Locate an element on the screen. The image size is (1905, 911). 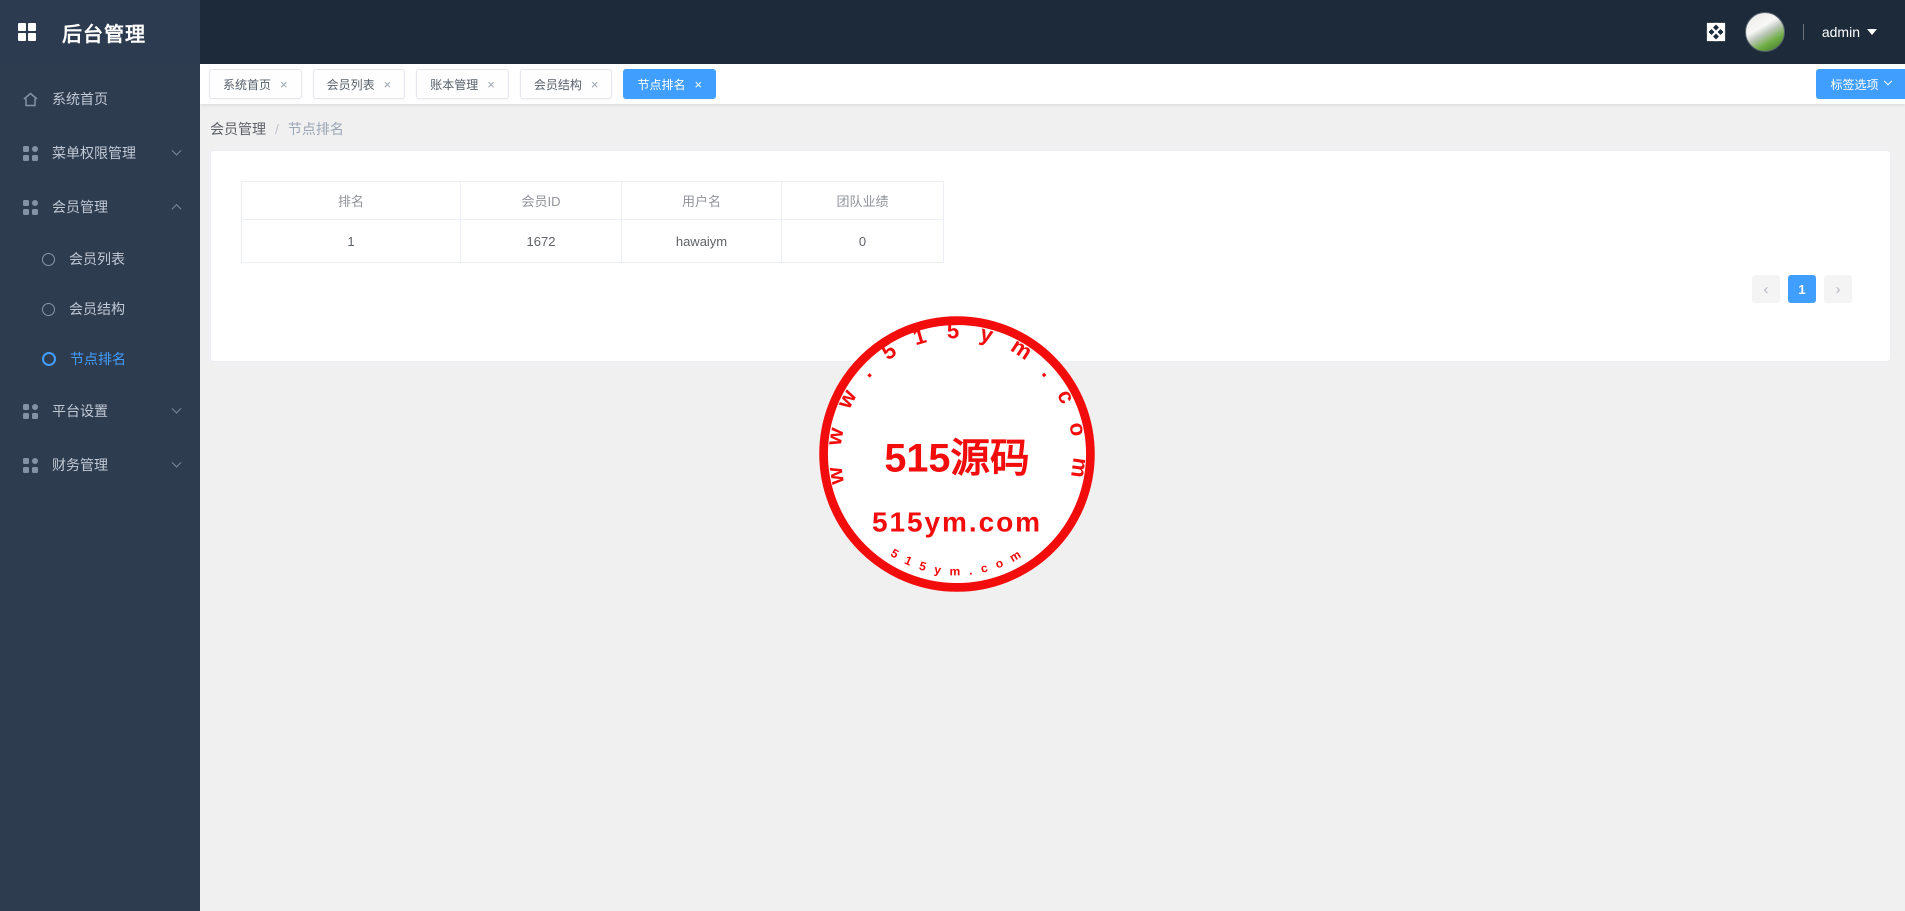
tab-member-structure: 会员结构 × is located at coordinates (566, 84).